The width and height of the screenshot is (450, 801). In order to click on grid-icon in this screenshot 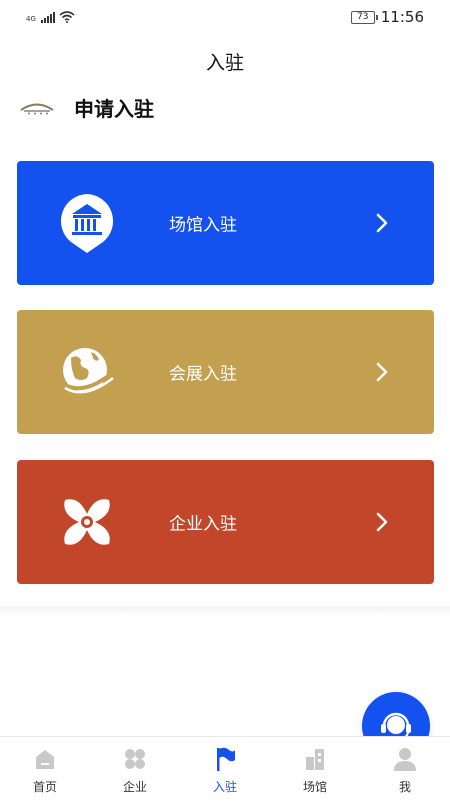, I will do `click(135, 759)`.